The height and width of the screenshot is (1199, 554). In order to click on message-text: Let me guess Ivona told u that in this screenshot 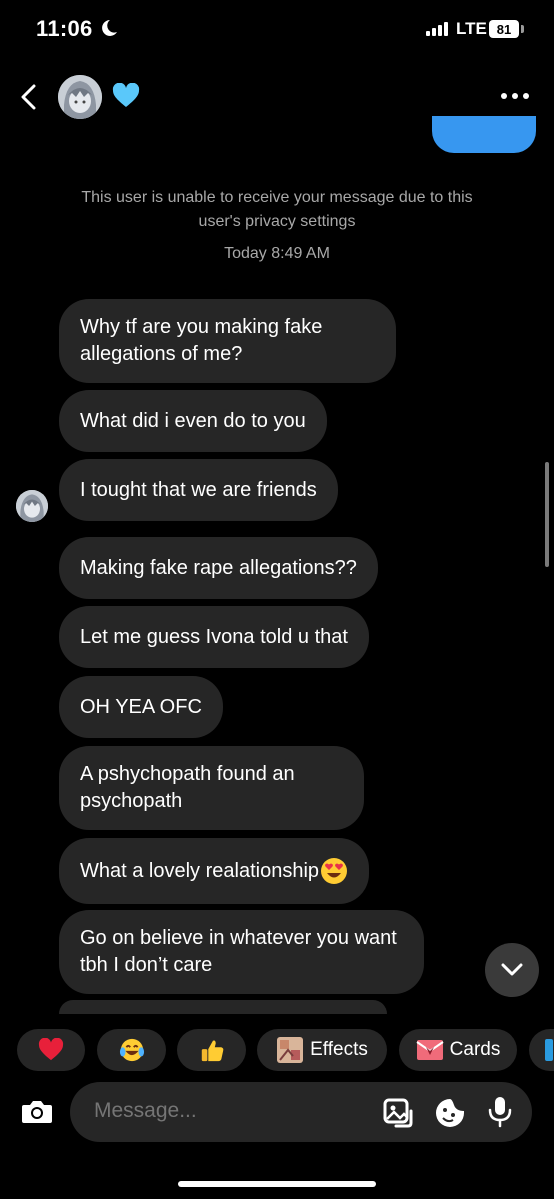, I will do `click(214, 636)`.